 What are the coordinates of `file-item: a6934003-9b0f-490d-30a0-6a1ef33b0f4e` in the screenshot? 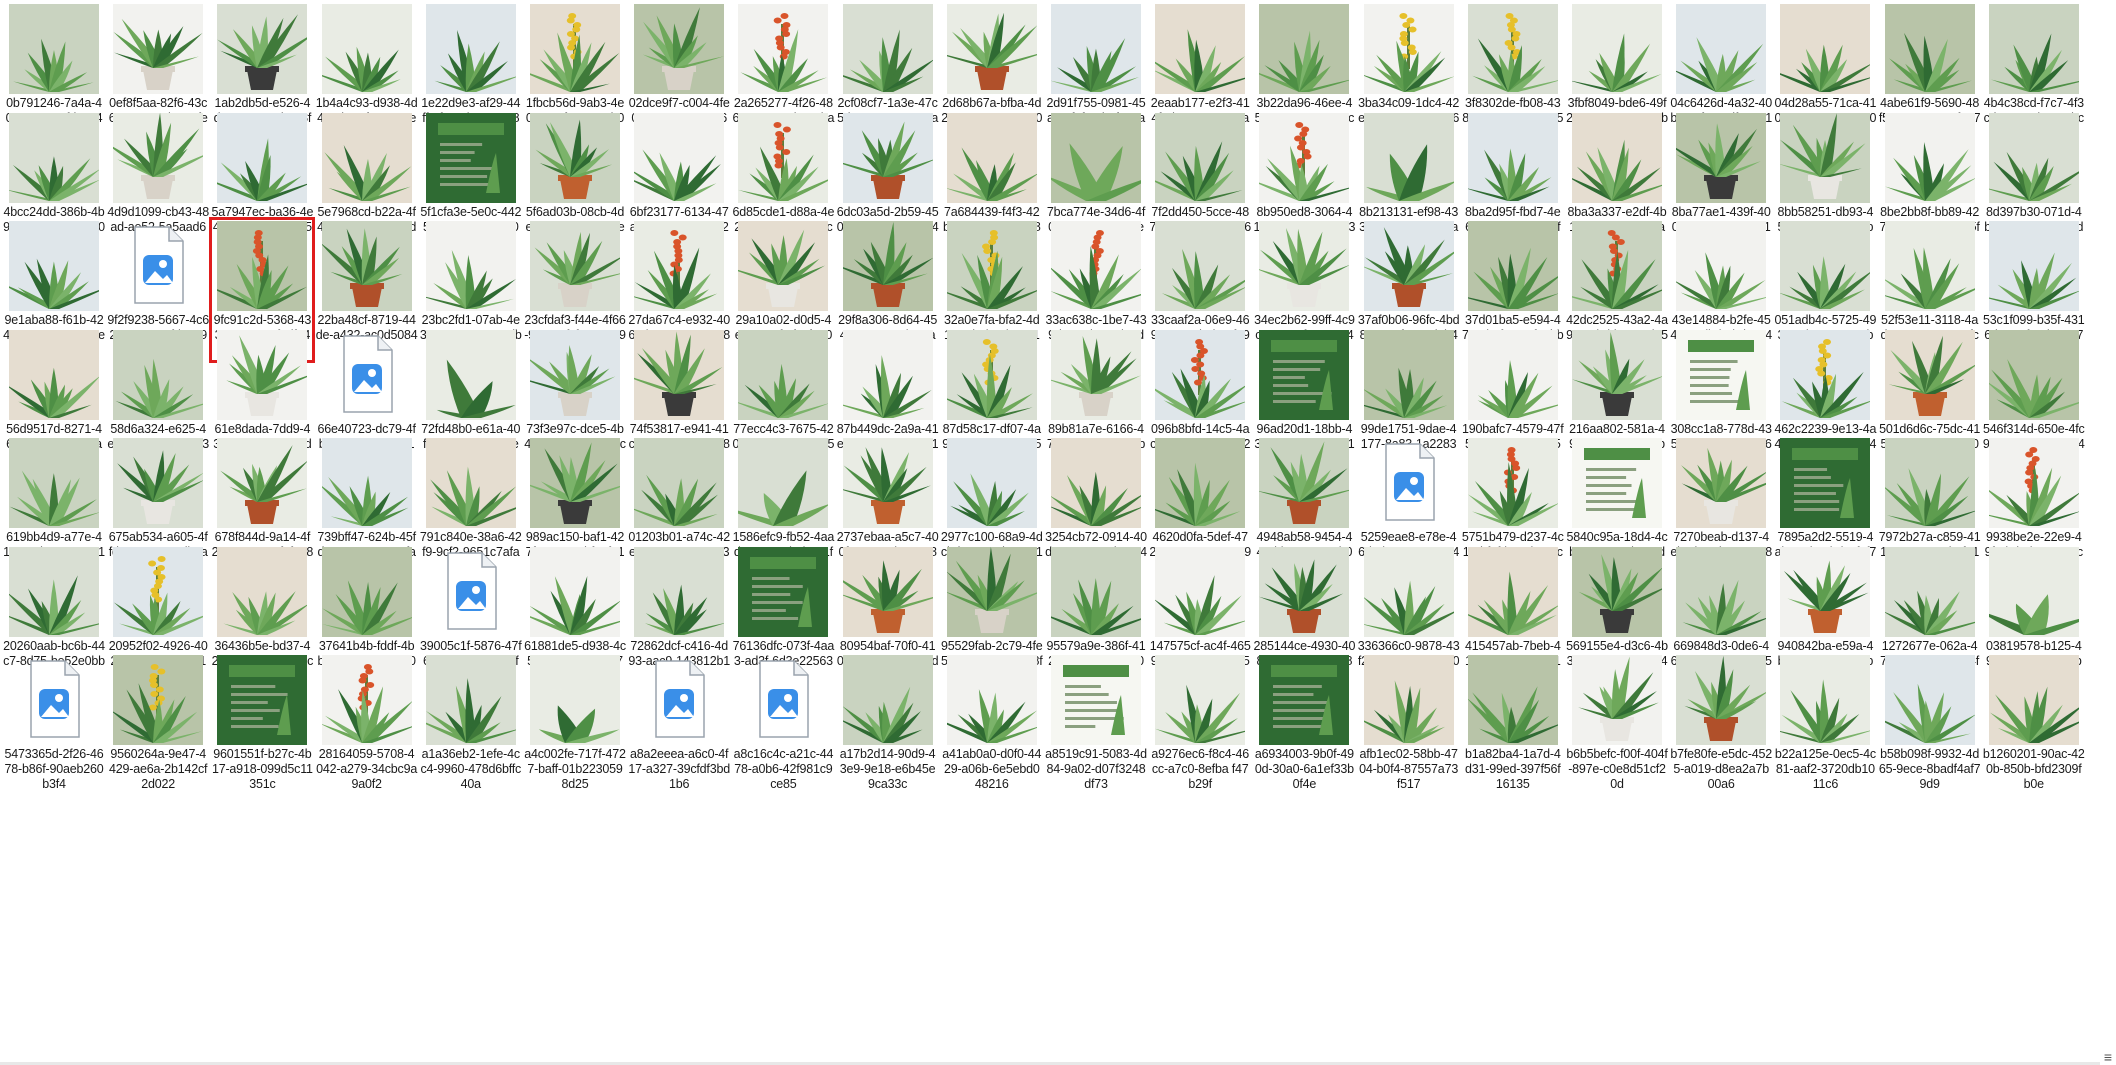 It's located at (1304, 724).